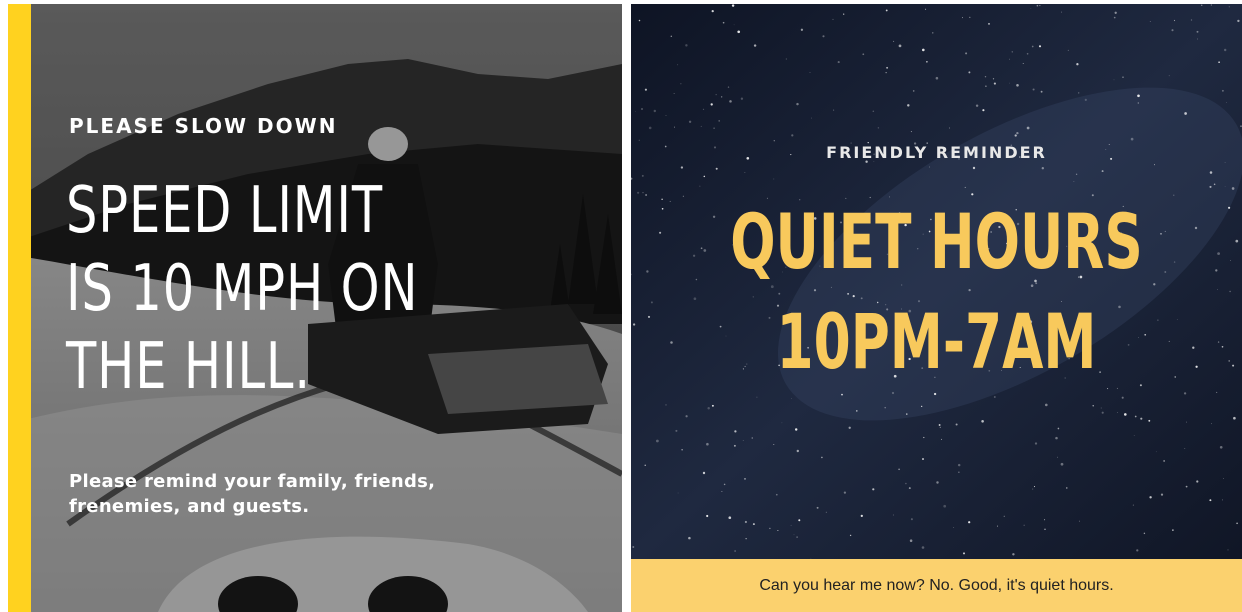  I want to click on kicker-text: PLEASE SLOW DOWN, so click(203, 126).